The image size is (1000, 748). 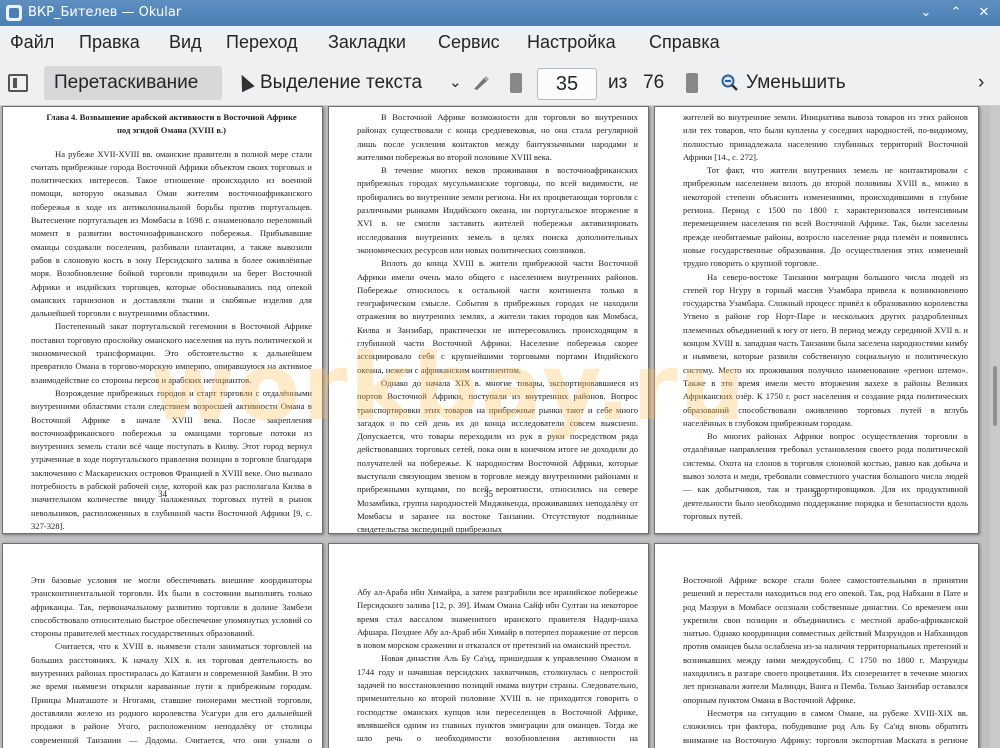 What do you see at coordinates (185, 42) in the screenshot?
I see `menu-view: Вид` at bounding box center [185, 42].